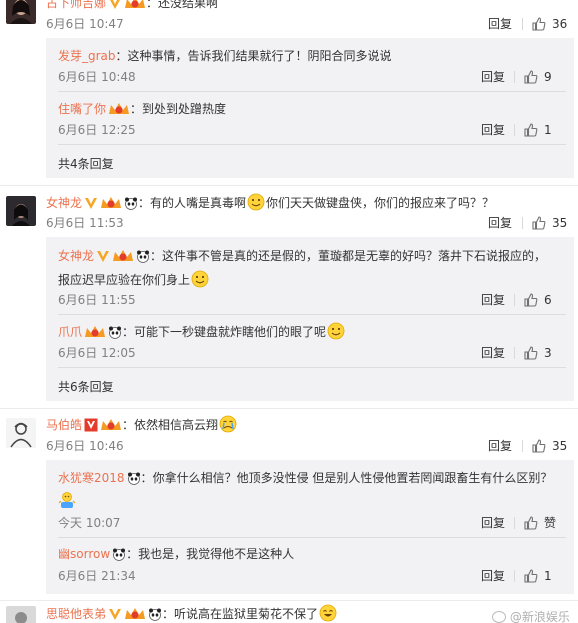 This screenshot has width=578, height=623. Describe the element at coordinates (328, 613) in the screenshot. I see `laughing-emoji-icon` at that location.